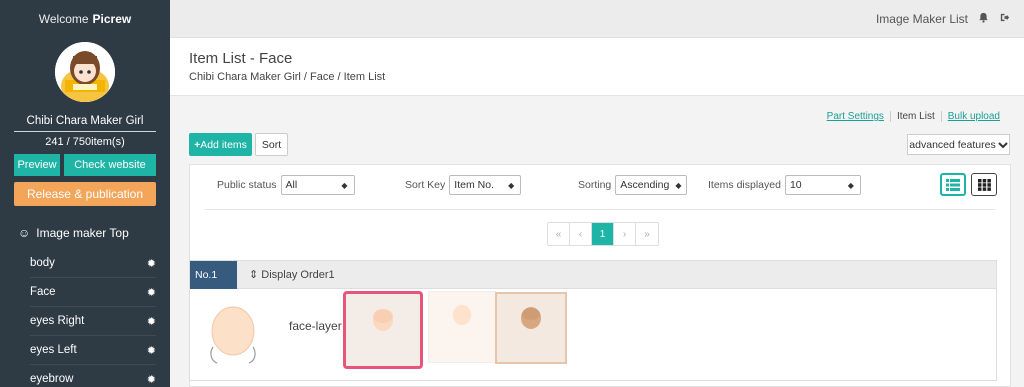 This screenshot has width=1024, height=387. What do you see at coordinates (93, 376) in the screenshot?
I see `sidebar-item-eyebrow: eyebrow ✹` at bounding box center [93, 376].